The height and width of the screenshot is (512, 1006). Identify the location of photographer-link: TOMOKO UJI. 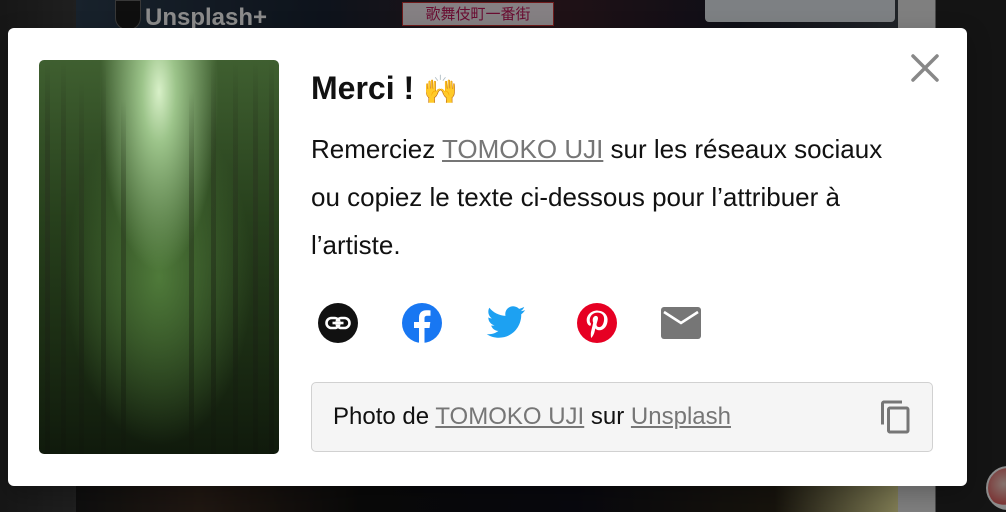
(522, 149).